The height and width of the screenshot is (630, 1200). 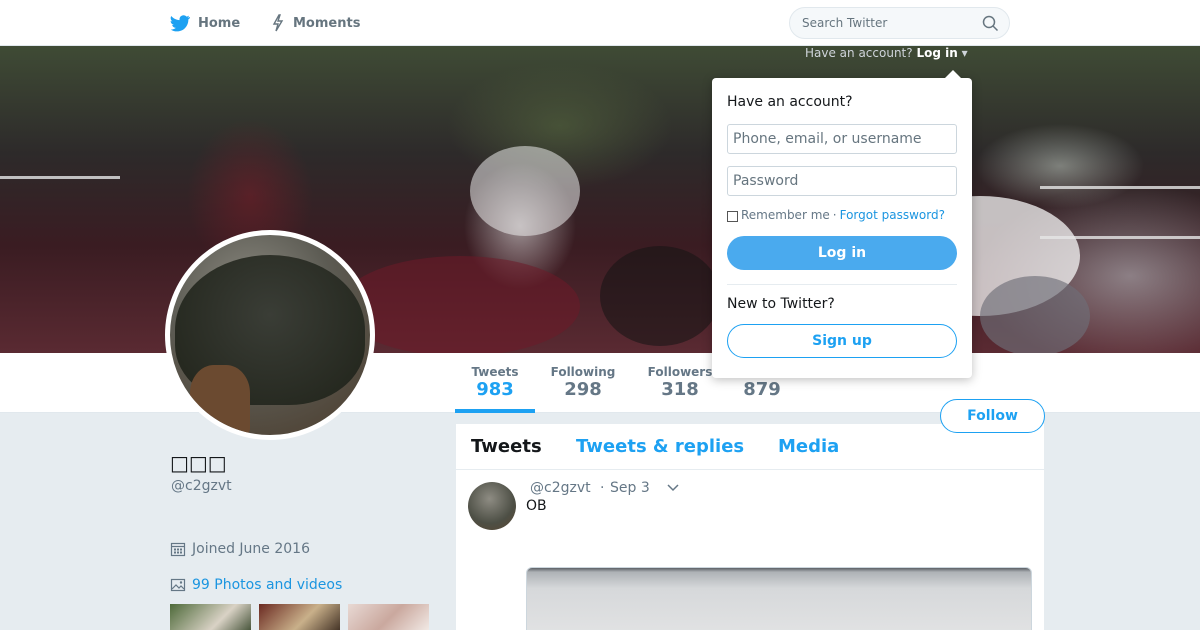 What do you see at coordinates (779, 598) in the screenshot?
I see `tweet-media` at bounding box center [779, 598].